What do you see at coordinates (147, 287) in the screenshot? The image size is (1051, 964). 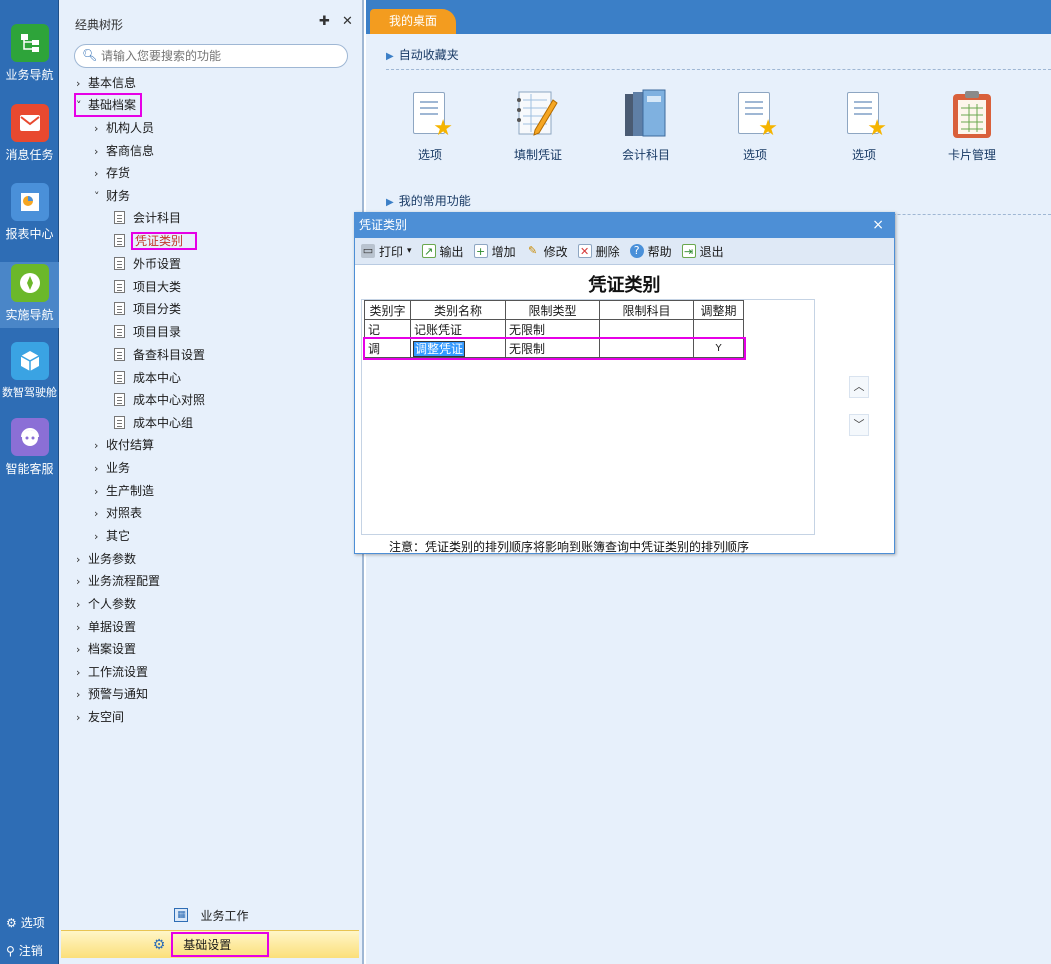 I see `tree-node-project-major: 项目大类` at bounding box center [147, 287].